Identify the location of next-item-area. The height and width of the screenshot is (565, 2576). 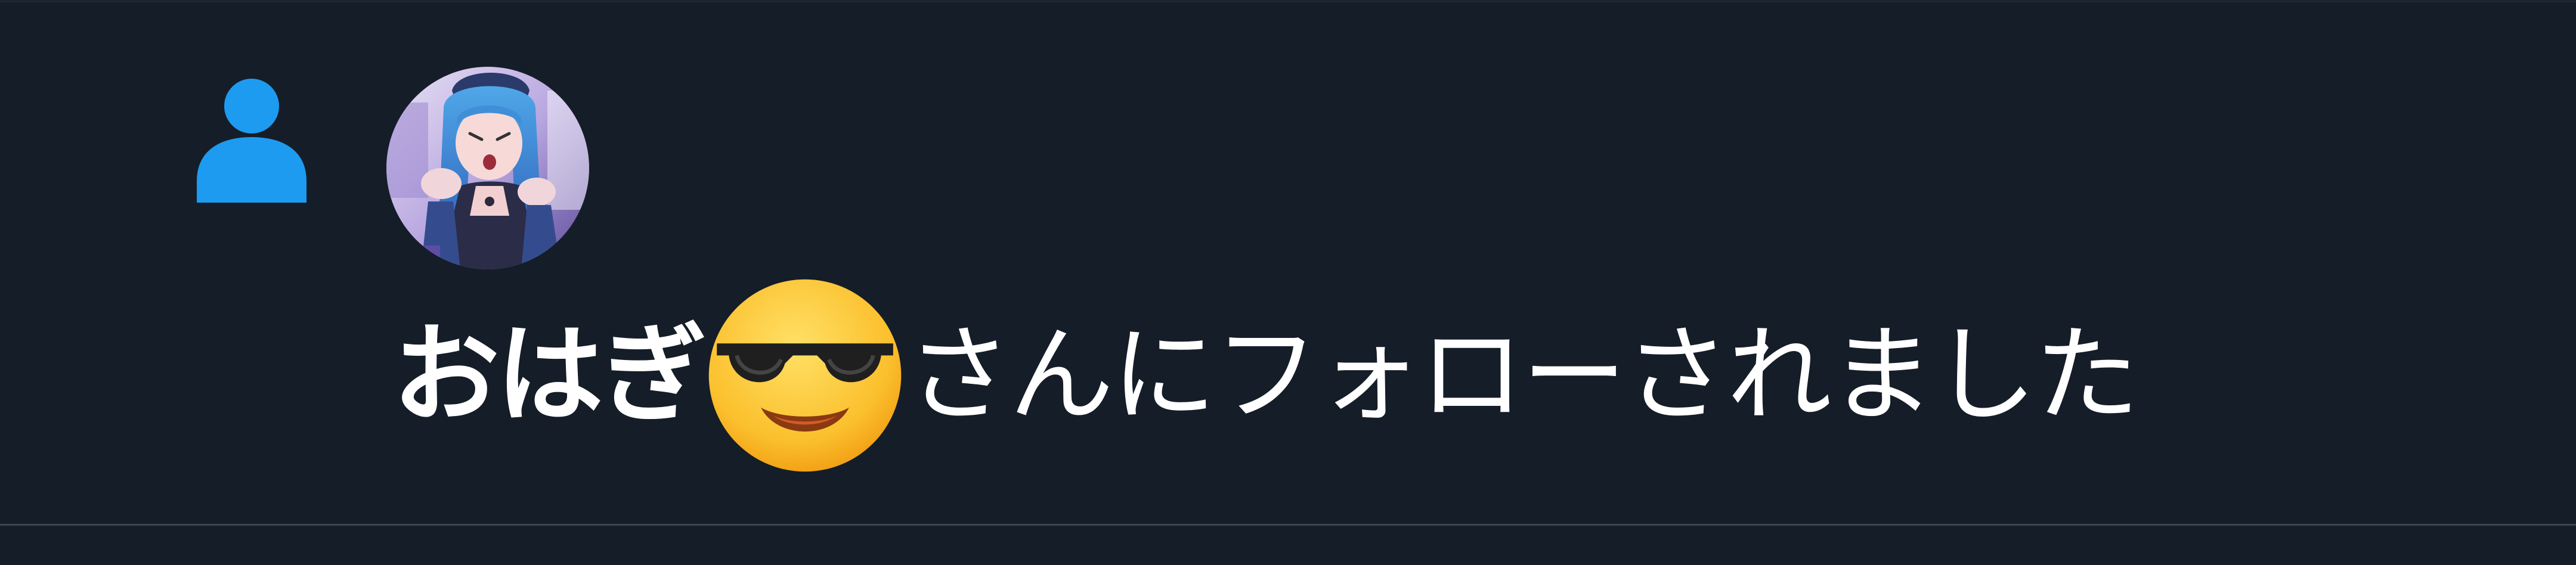
(1288, 545).